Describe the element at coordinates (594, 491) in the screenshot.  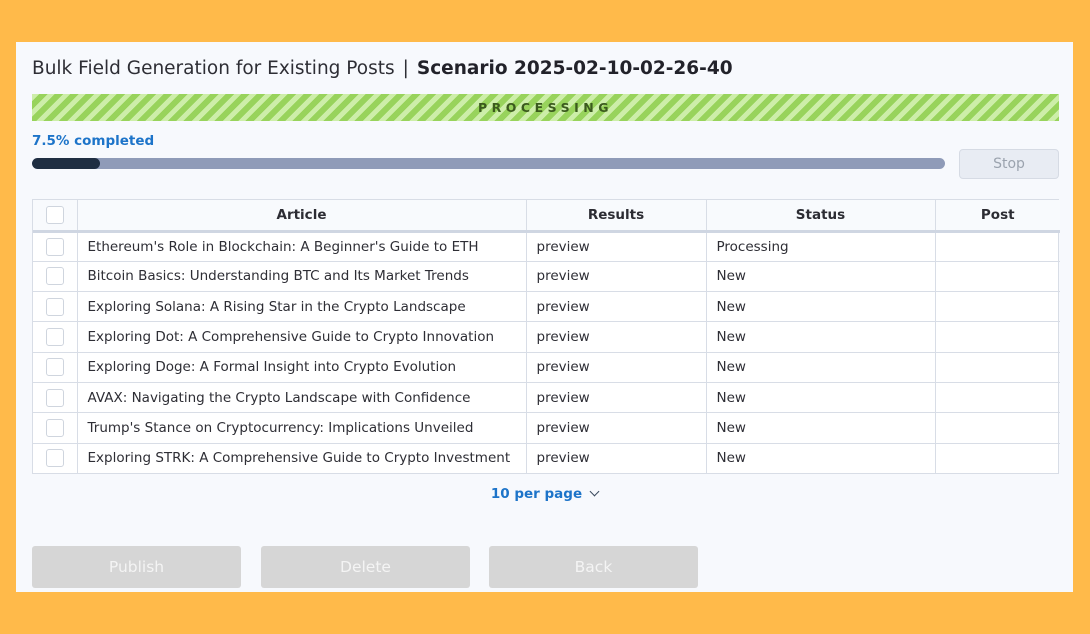
I see `chevron-down-icon` at that location.